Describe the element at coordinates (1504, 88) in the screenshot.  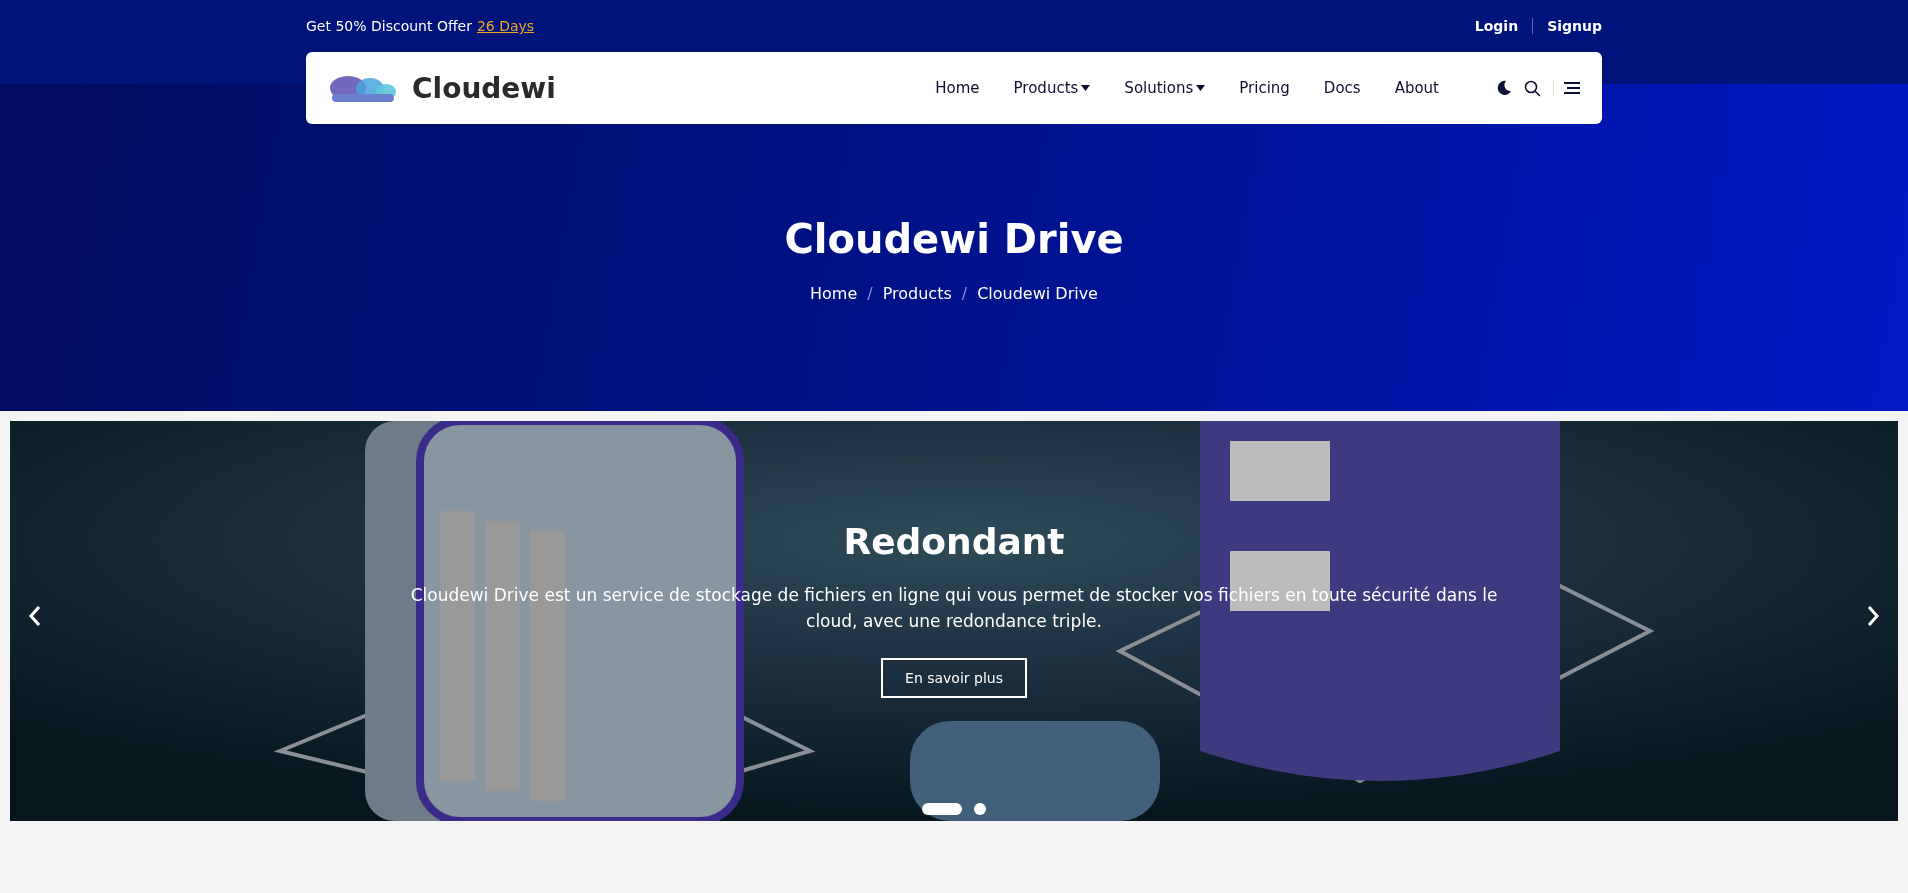
I see `moon-icon` at that location.